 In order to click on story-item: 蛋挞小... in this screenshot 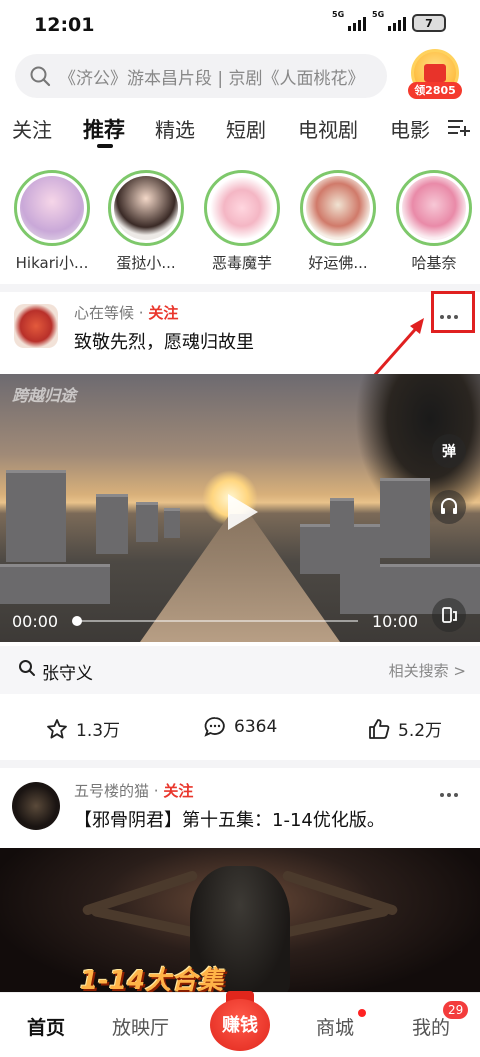, I will do `click(146, 221)`.